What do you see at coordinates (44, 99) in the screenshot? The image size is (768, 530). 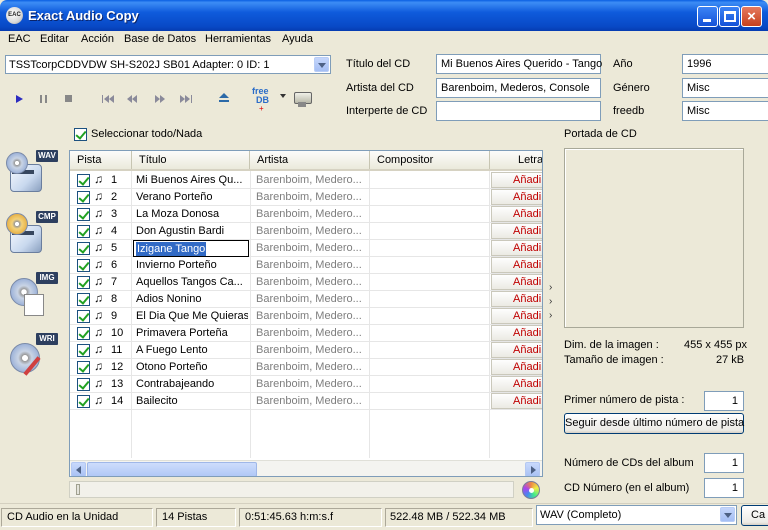 I see `pause-button` at bounding box center [44, 99].